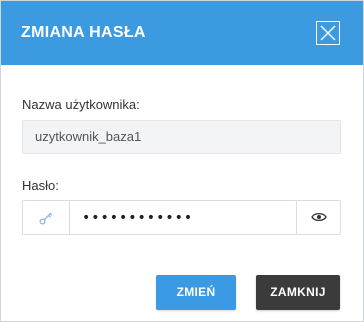  Describe the element at coordinates (196, 292) in the screenshot. I see `change-button: ZMIEŃ` at that location.